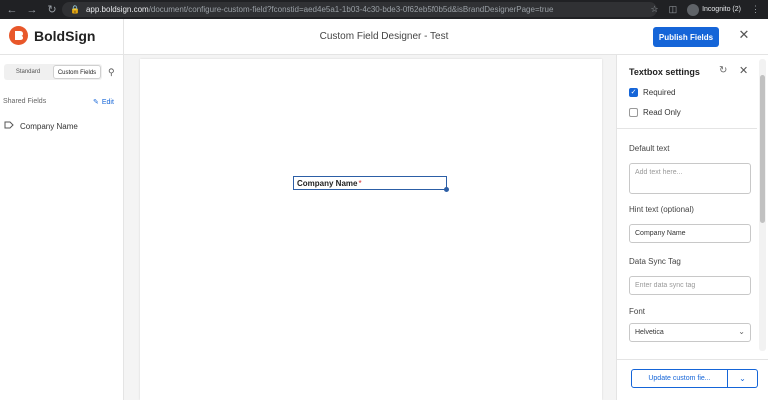 The image size is (768, 400). Describe the element at coordinates (659, 92) in the screenshot. I see `required-label: Required` at that location.